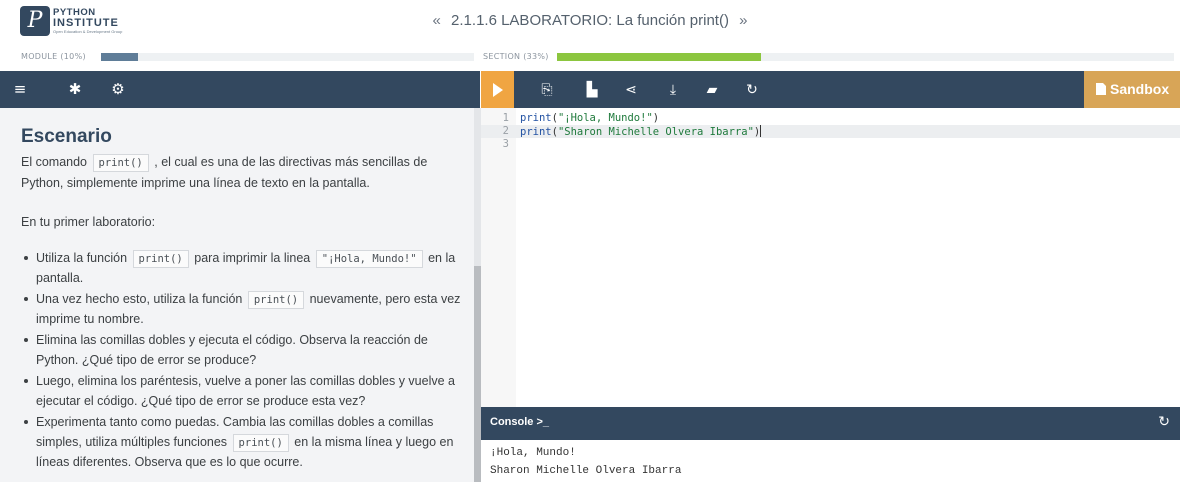 Image resolution: width=1180 pixels, height=482 pixels. I want to click on scenario-heading: Escenario, so click(66, 136).